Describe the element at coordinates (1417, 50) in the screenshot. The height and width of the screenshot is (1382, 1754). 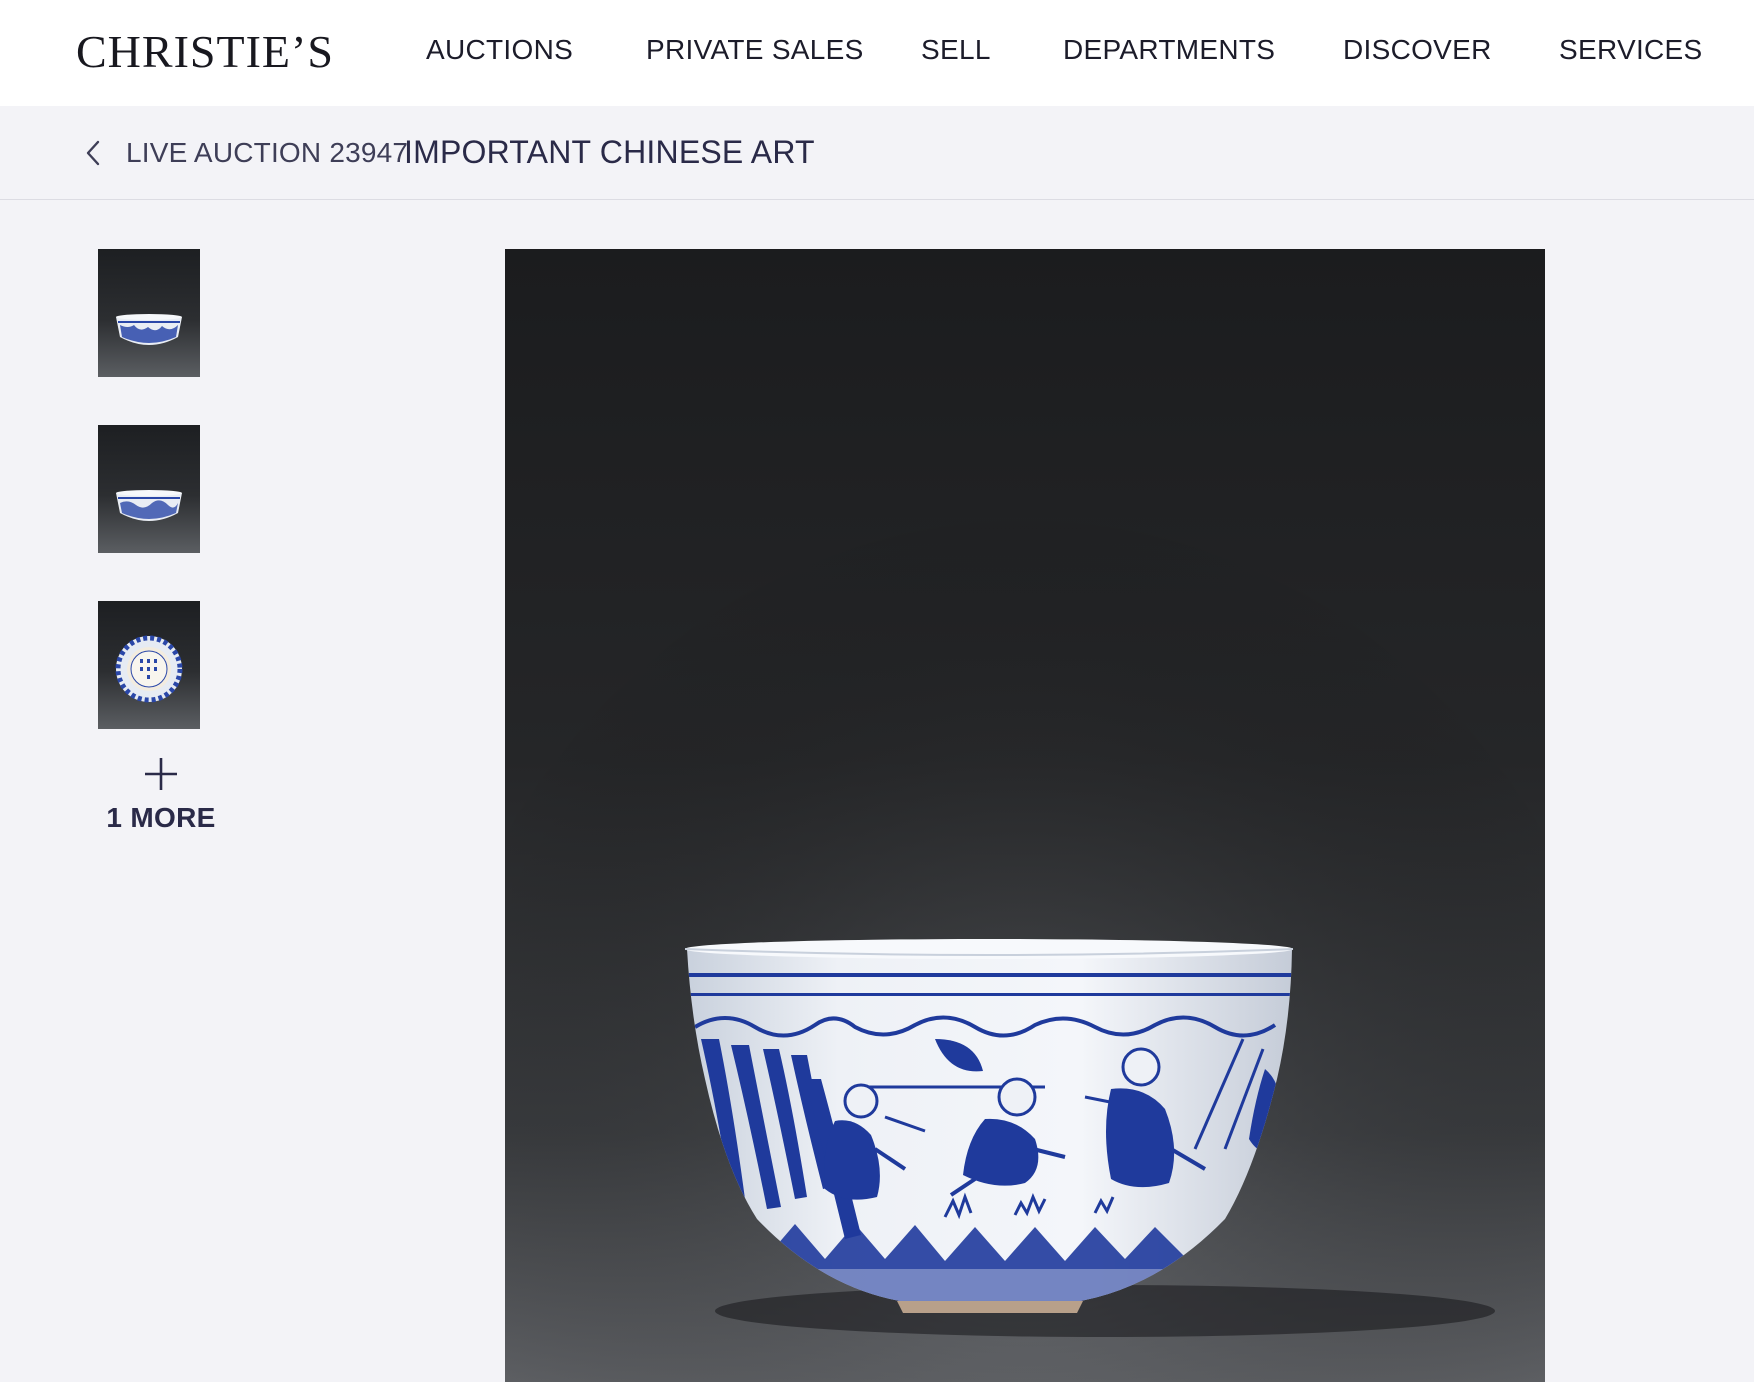
I see `nav-discover: DISCOVER` at that location.